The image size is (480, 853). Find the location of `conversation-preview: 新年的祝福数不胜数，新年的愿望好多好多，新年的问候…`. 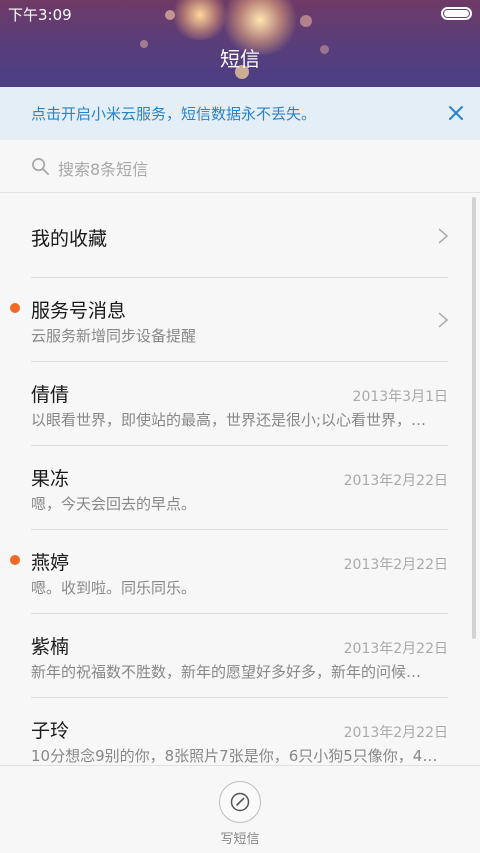

conversation-preview: 新年的祝福数不胜数，新年的愿望好多好多，新年的问候… is located at coordinates (226, 672).